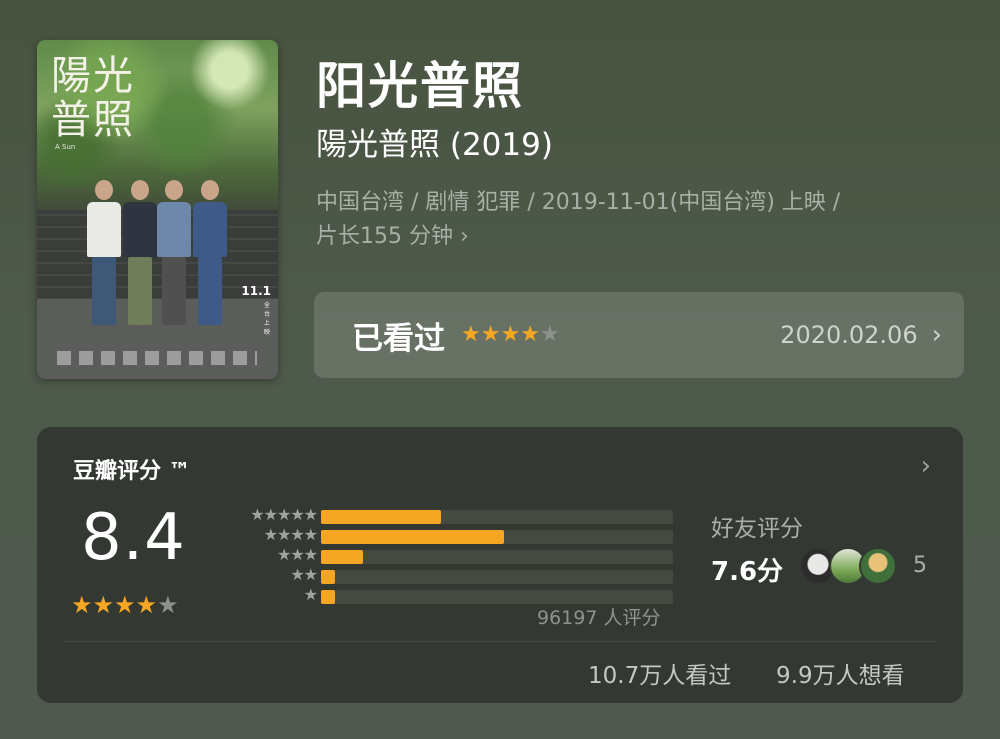  I want to click on distribution-stars-label: ★★★★, so click(290, 534).